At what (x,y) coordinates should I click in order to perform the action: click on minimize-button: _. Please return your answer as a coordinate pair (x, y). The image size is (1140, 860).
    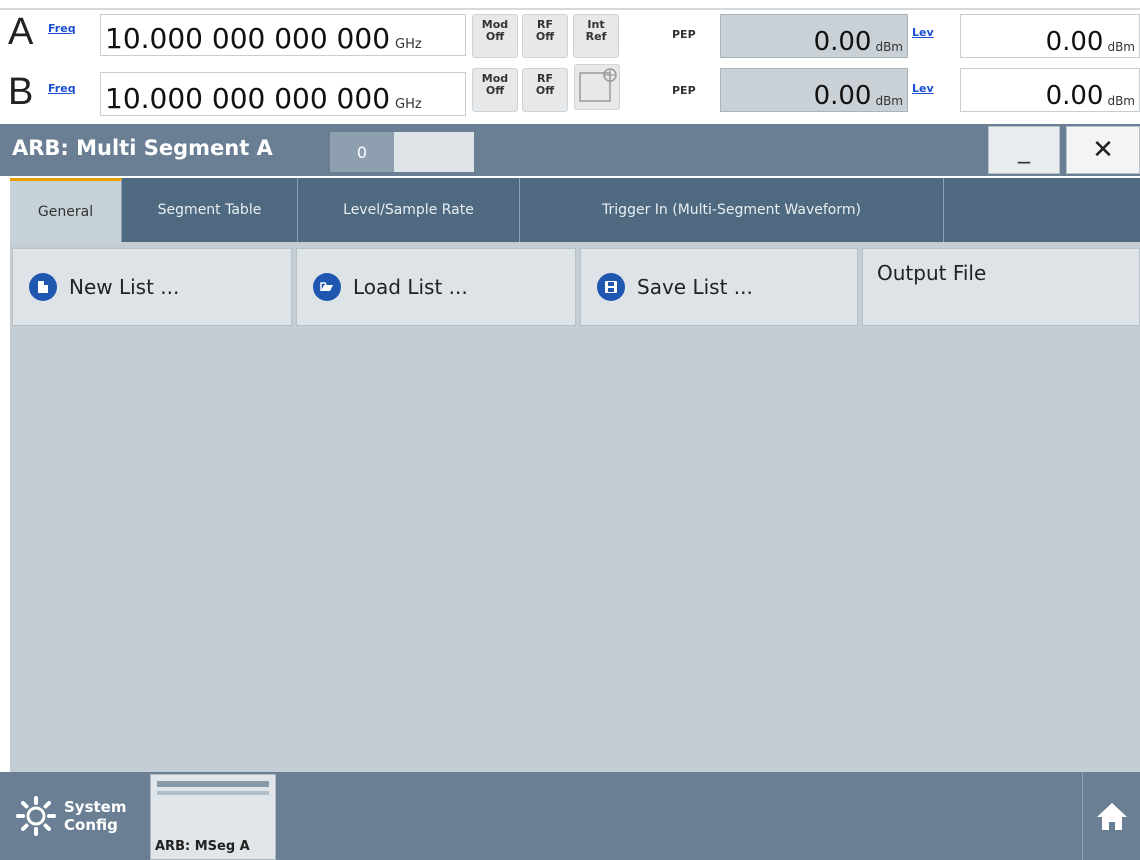
    Looking at the image, I should click on (1024, 150).